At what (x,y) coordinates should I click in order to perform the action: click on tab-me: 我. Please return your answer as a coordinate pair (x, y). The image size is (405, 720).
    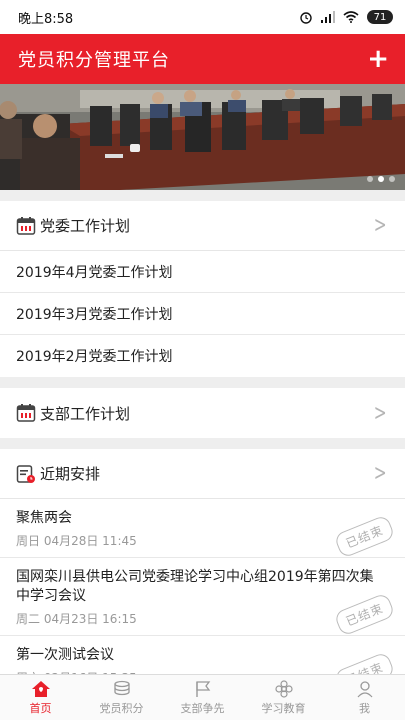
    Looking at the image, I should click on (364, 697).